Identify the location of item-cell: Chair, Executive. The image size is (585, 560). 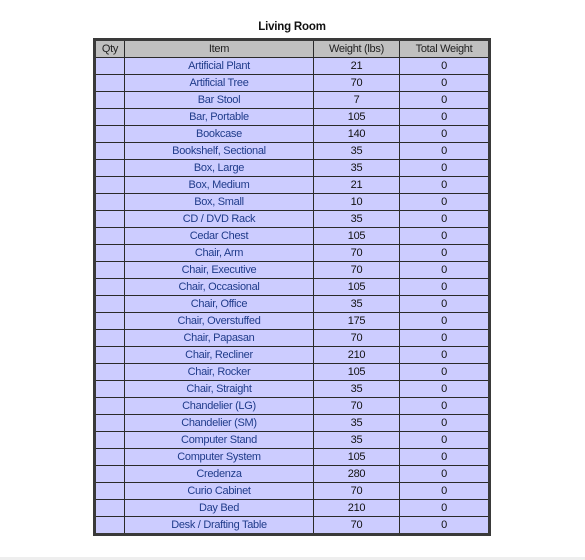
(219, 270).